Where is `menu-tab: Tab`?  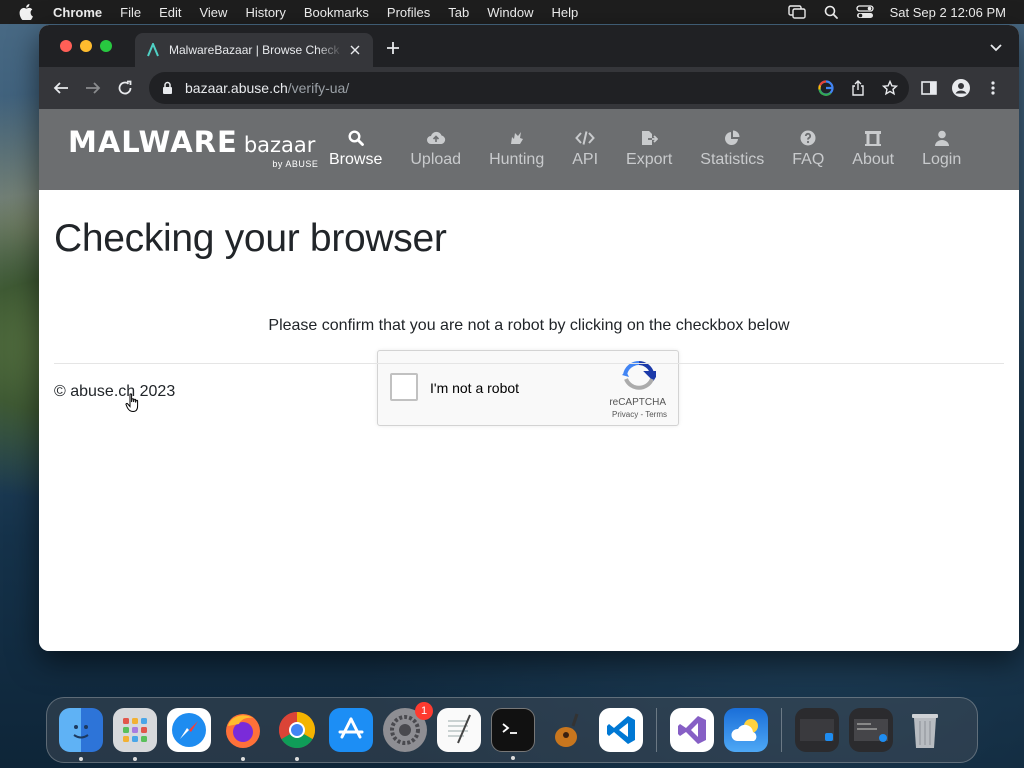
menu-tab: Tab is located at coordinates (458, 12).